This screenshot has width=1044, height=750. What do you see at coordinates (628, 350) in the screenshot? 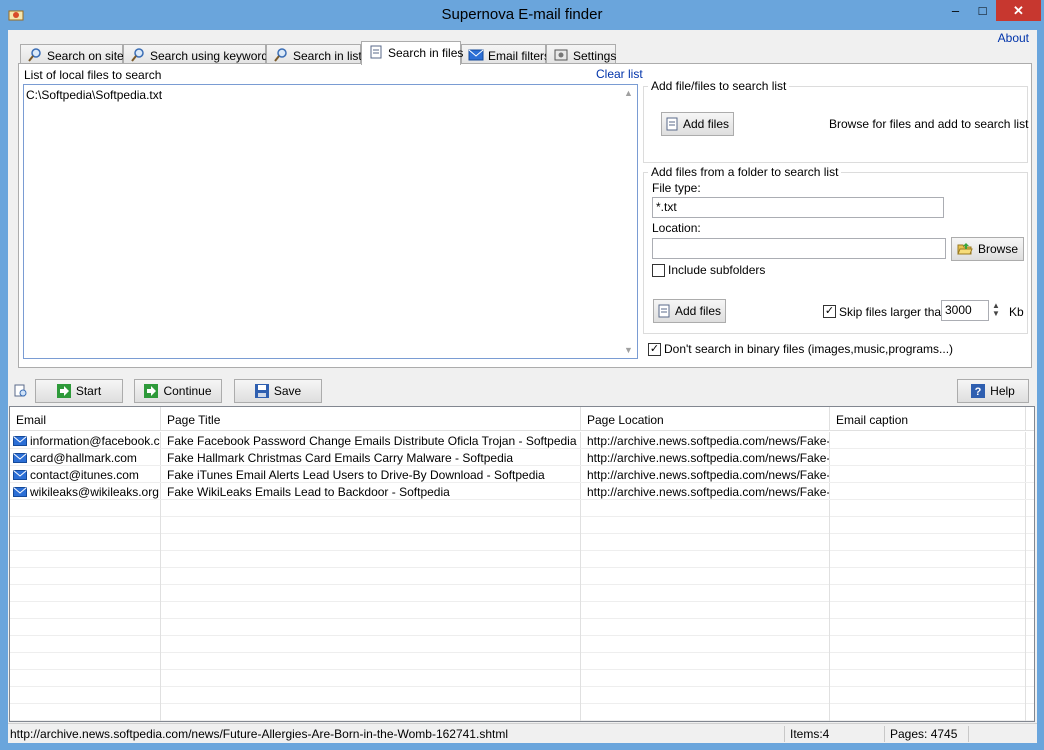
I see `scroll-down-arrow-icon: ▼` at bounding box center [628, 350].